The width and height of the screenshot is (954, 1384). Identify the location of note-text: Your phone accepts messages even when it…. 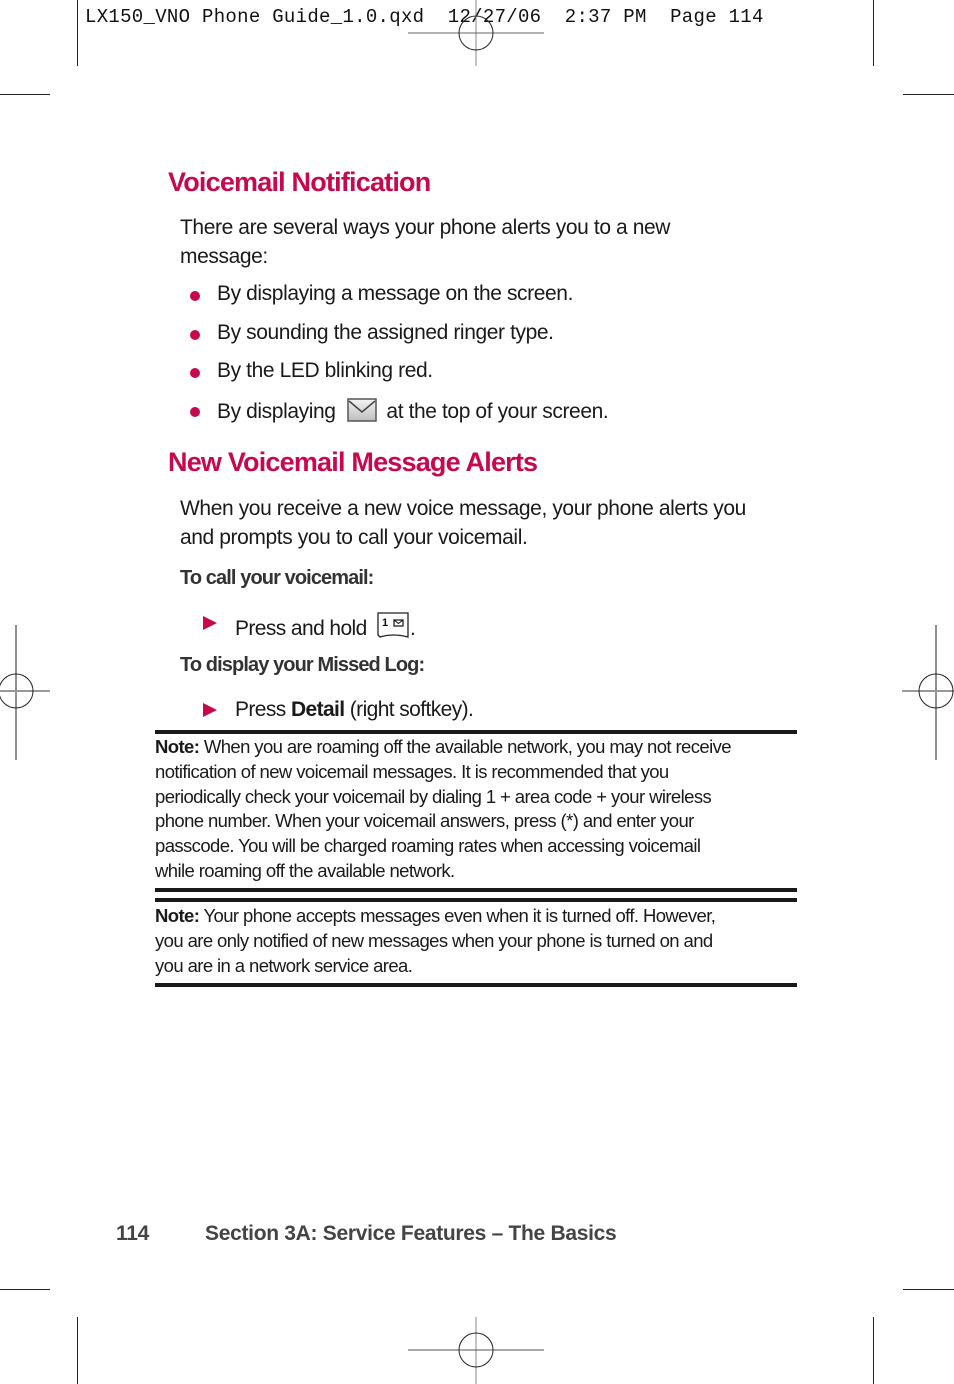
(459, 915).